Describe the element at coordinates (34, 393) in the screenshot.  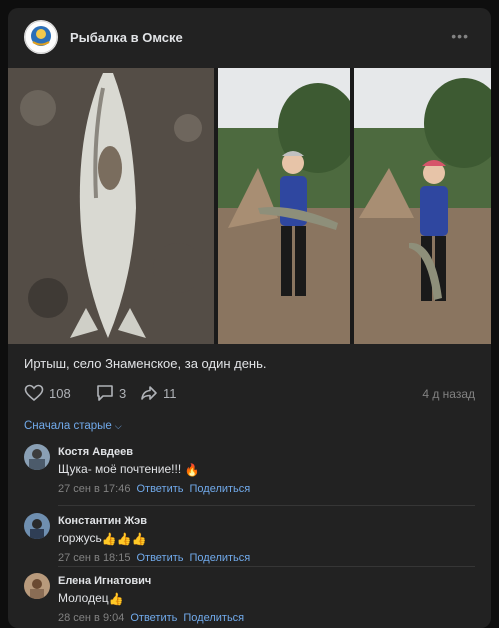
I see `heart-icon` at that location.